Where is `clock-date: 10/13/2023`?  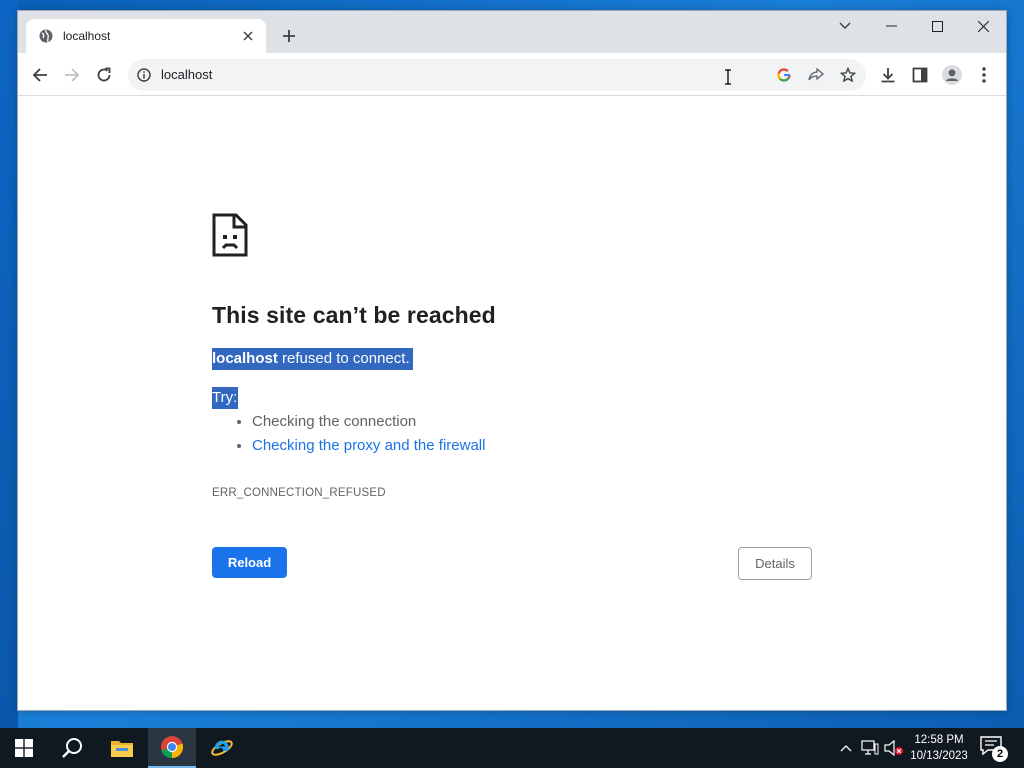 clock-date: 10/13/2023 is located at coordinates (939, 756).